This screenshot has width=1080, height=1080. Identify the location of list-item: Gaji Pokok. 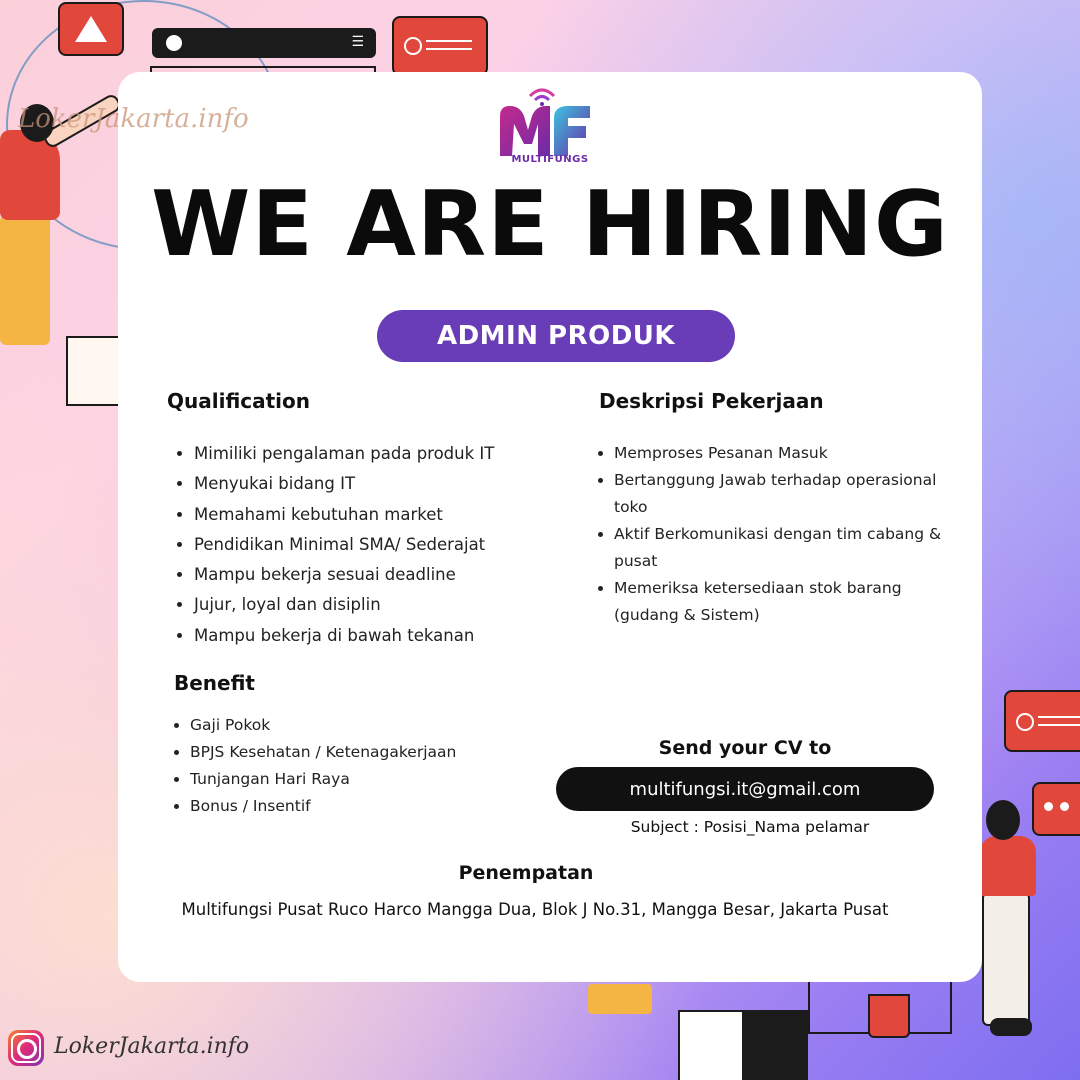
(323, 725).